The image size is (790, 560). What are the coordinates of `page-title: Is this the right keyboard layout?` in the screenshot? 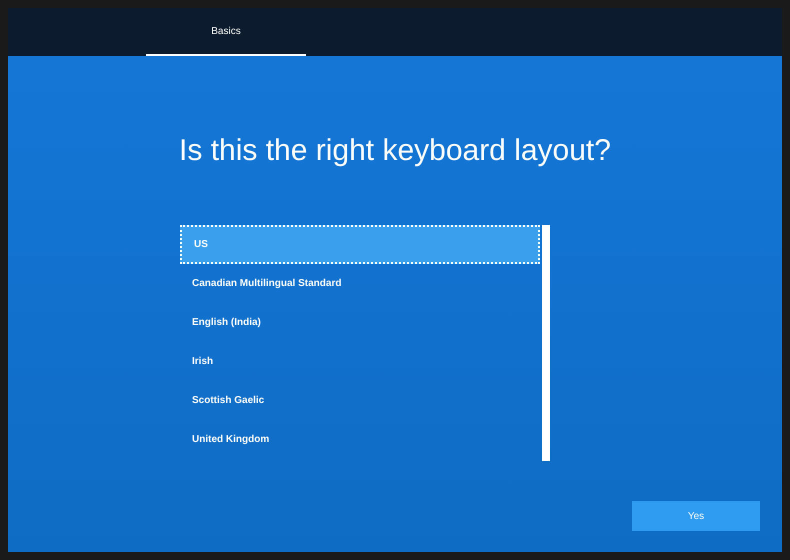 It's located at (395, 151).